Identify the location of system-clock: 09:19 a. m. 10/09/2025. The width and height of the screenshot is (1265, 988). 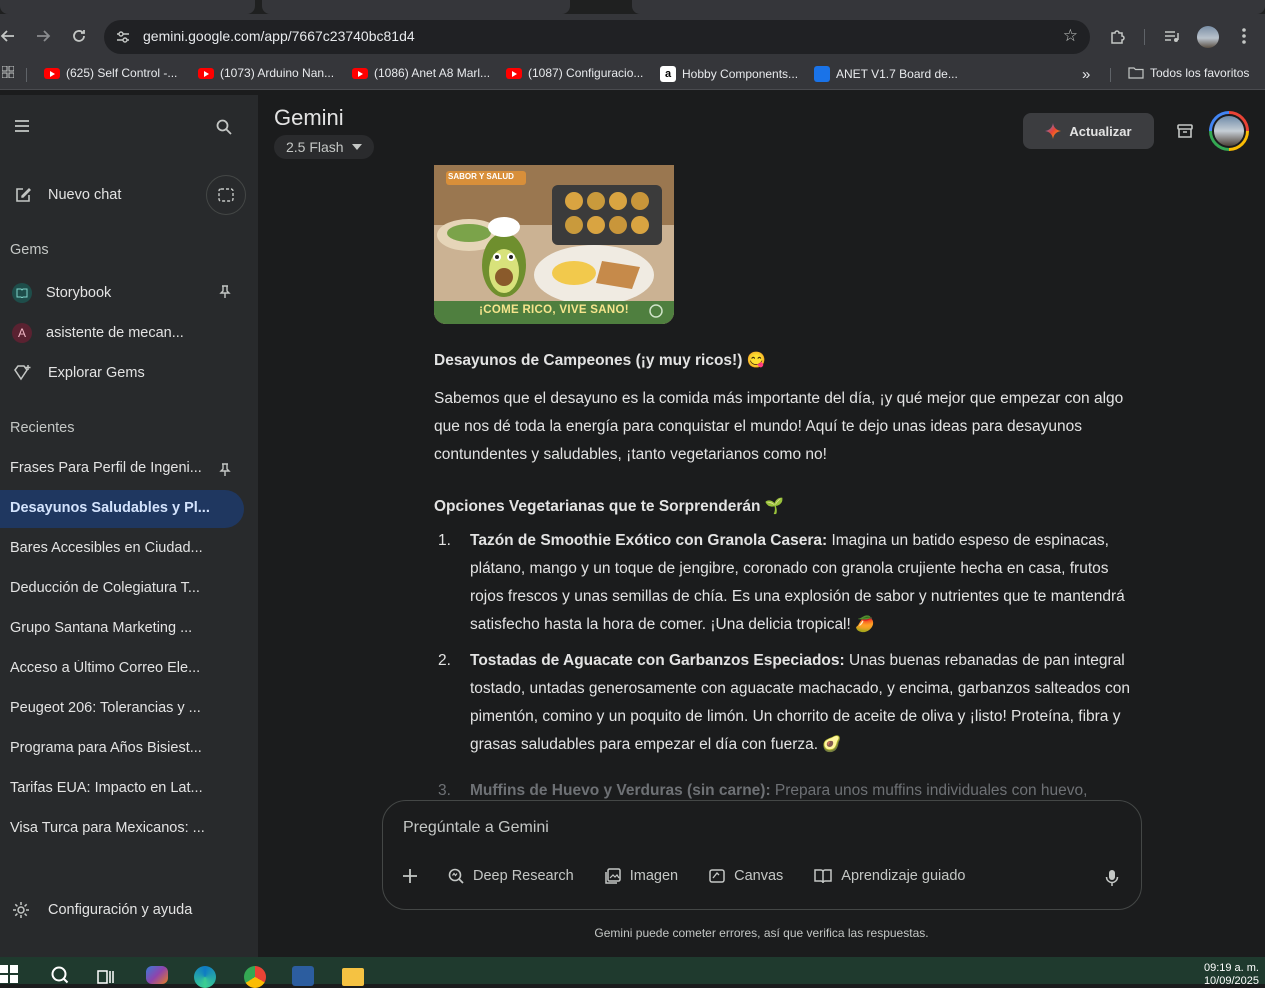
(1231, 975).